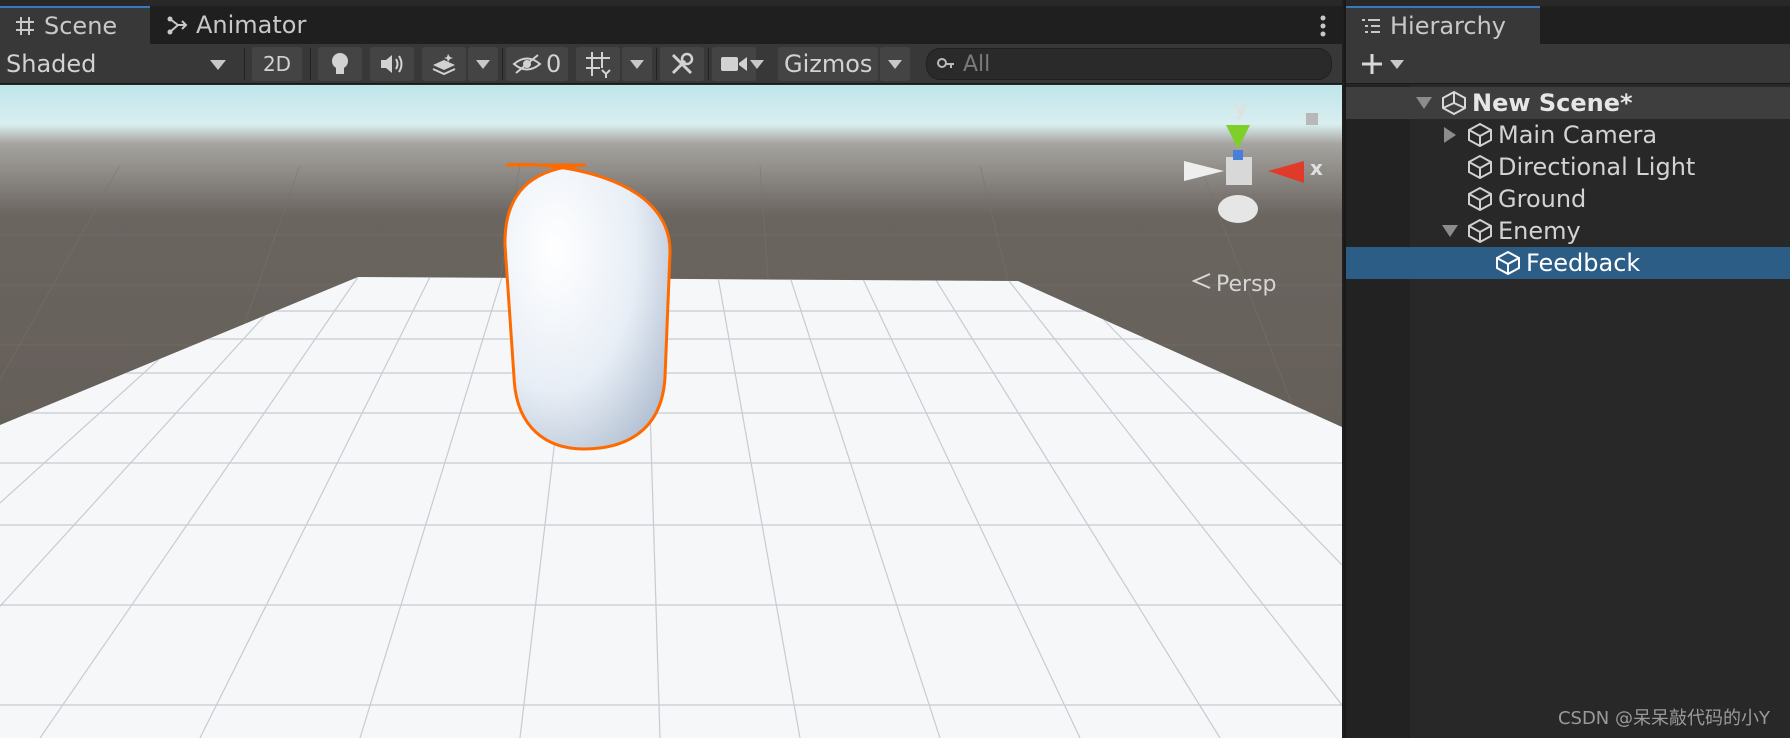 This screenshot has width=1790, height=738. I want to click on grid-toggle-button, so click(598, 64).